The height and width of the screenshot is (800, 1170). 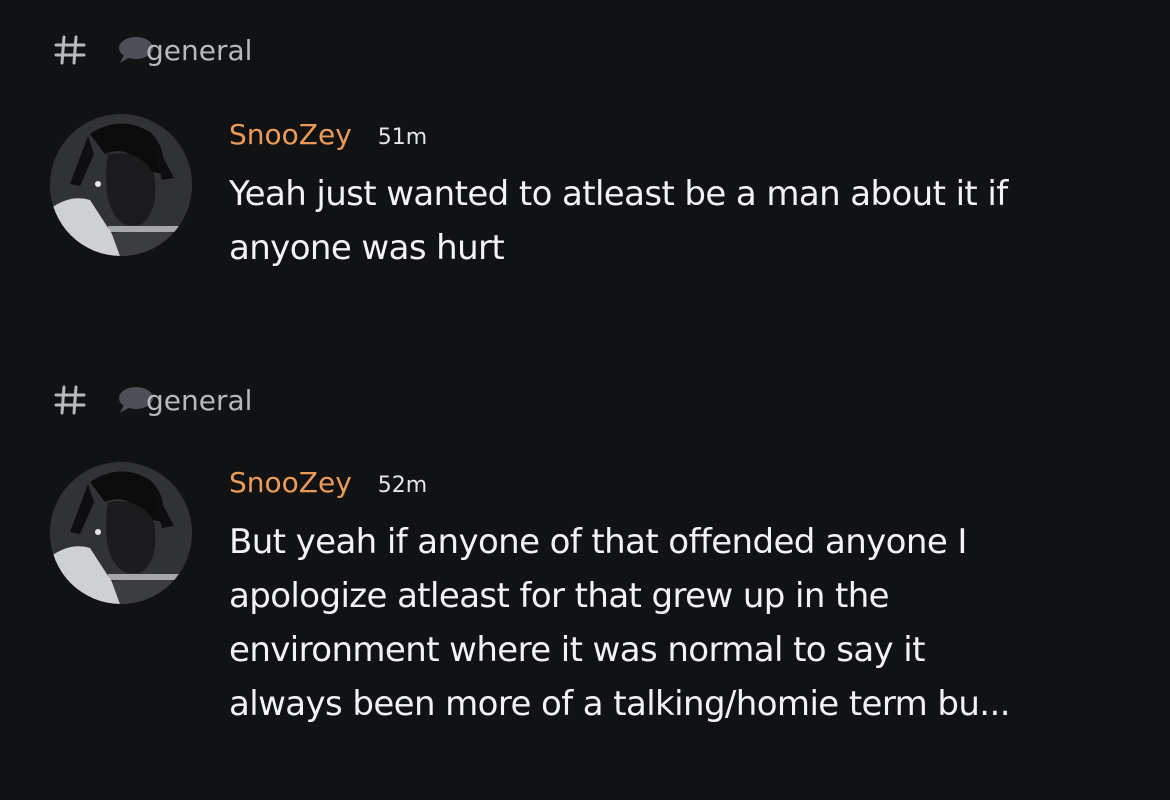 I want to click on message-header: SnooZey 52m, so click(x=328, y=487).